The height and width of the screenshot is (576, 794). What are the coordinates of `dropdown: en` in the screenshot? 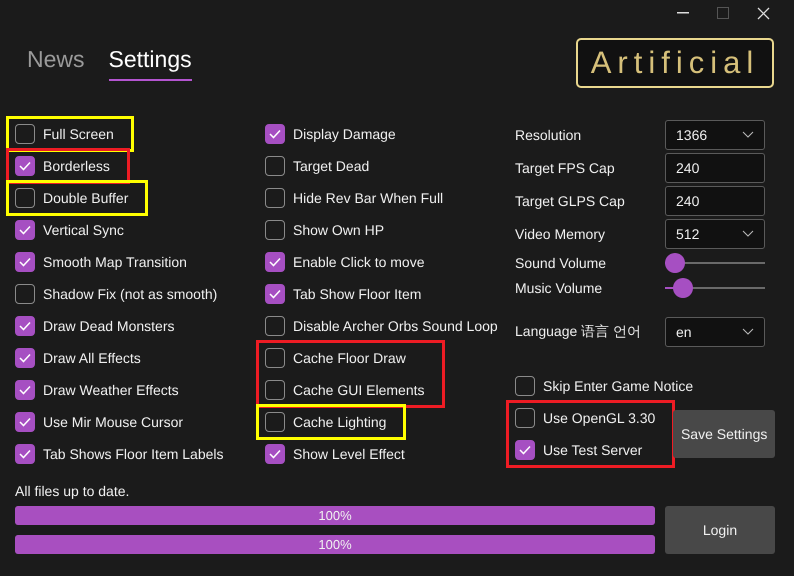 It's located at (715, 331).